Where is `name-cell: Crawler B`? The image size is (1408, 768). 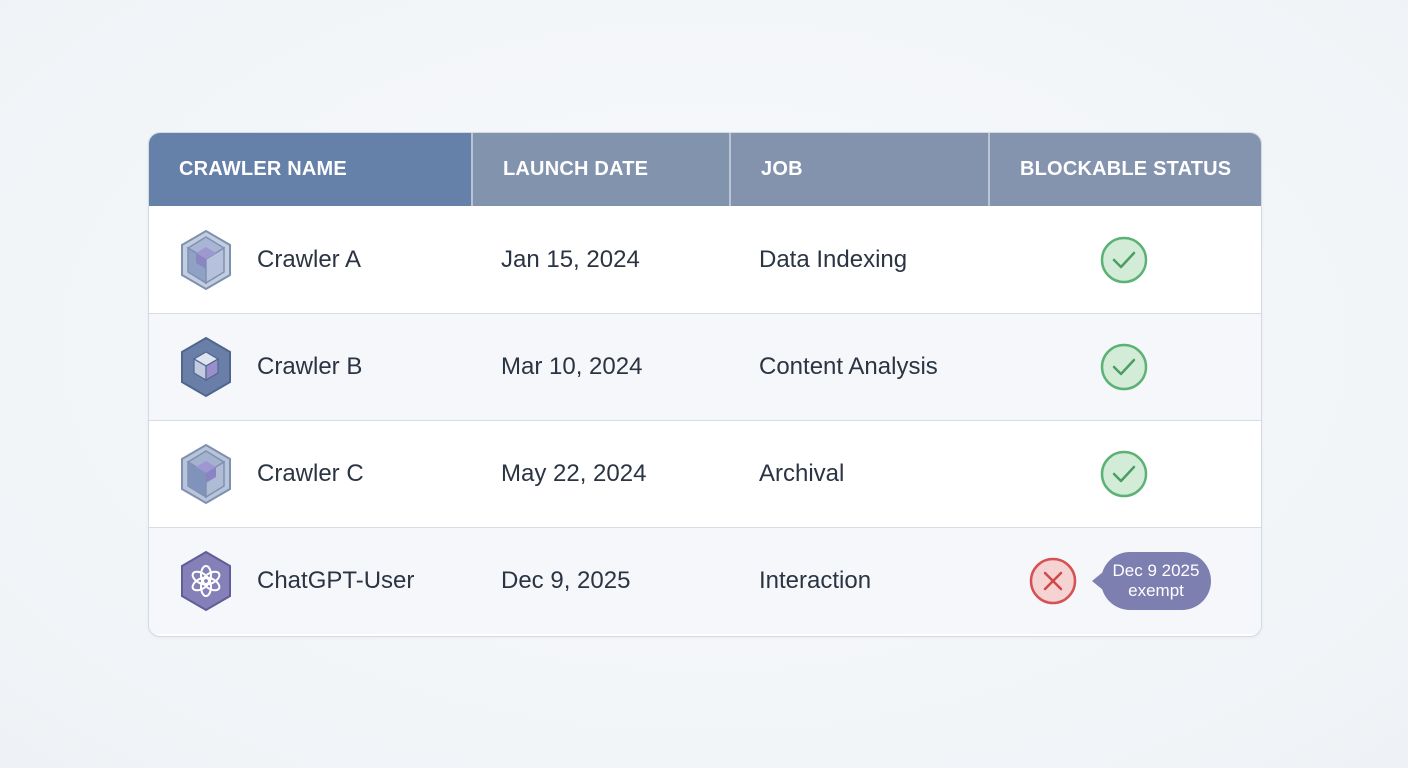 name-cell: Crawler B is located at coordinates (310, 367).